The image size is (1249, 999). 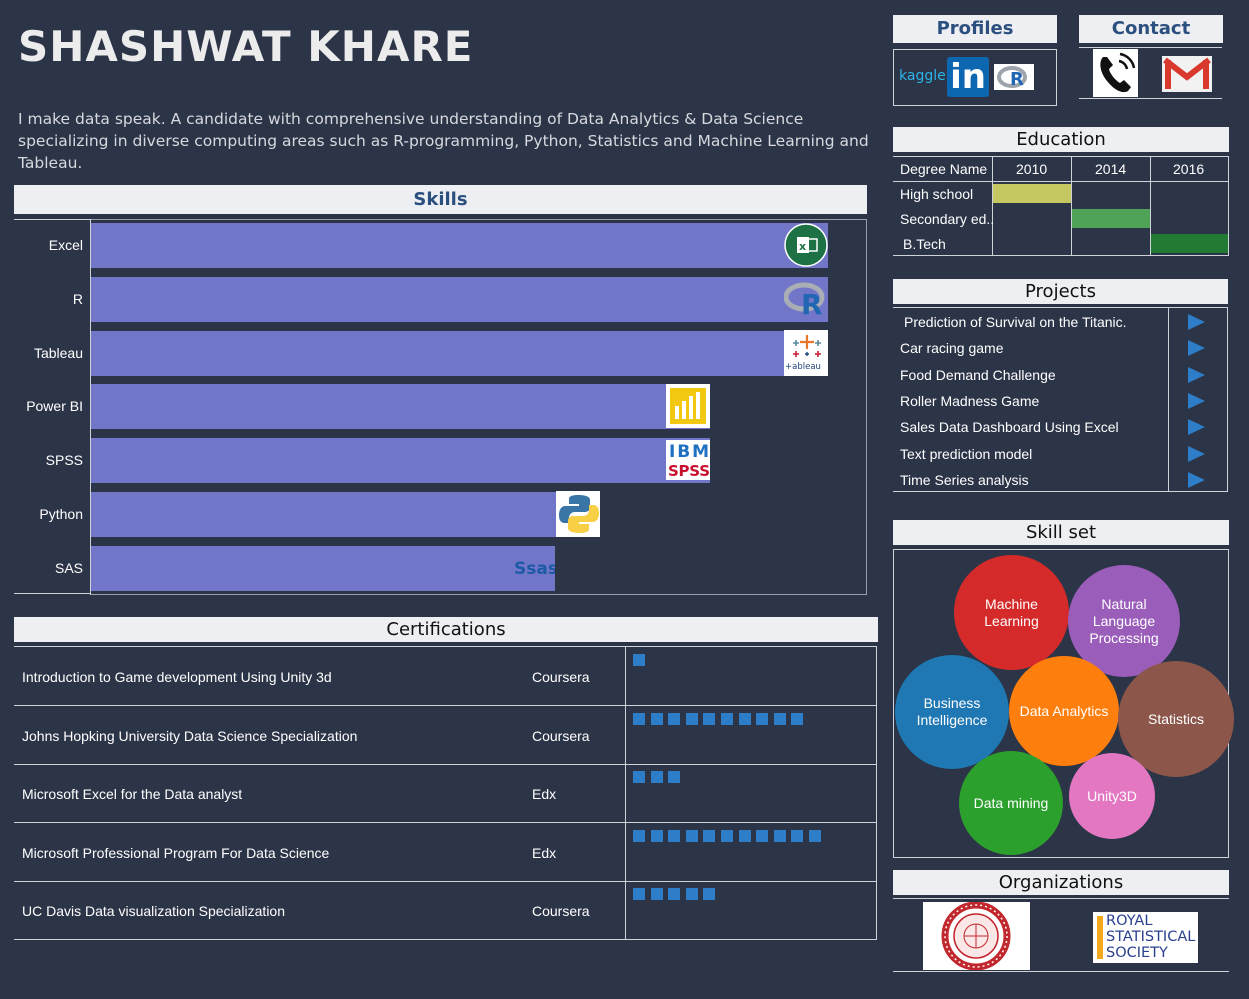 What do you see at coordinates (64, 460) in the screenshot?
I see `skill-label: SPSS` at bounding box center [64, 460].